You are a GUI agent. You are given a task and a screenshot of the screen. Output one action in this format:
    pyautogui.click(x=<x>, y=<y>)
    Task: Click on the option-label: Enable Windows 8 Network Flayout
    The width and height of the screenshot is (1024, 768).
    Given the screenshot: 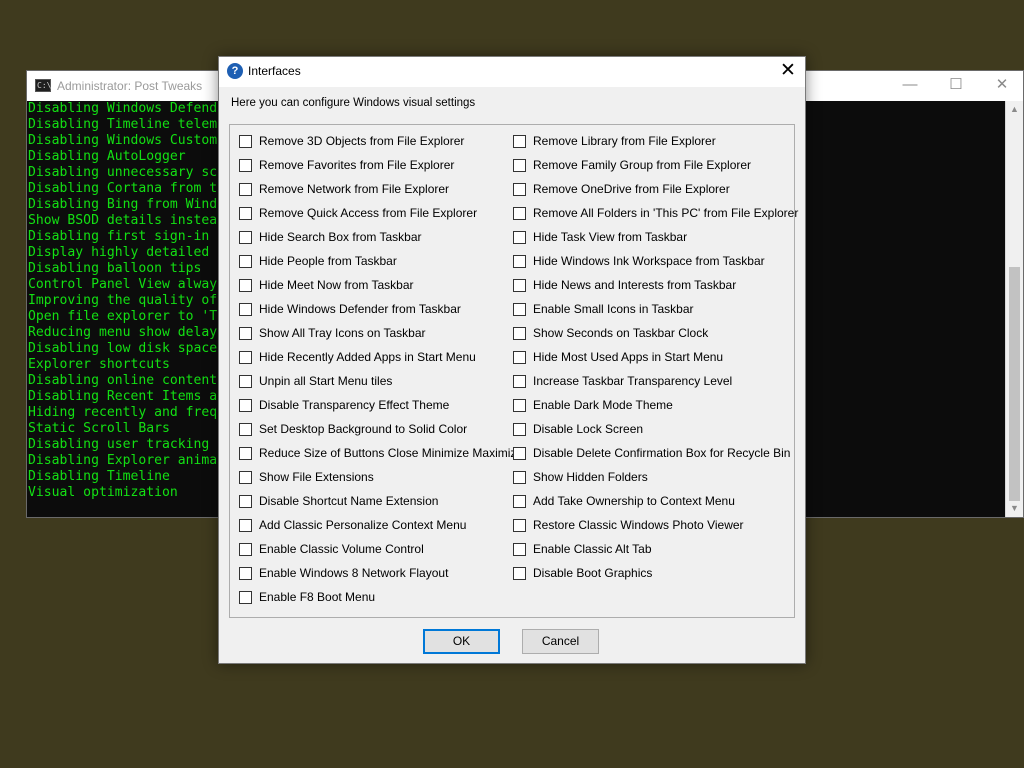 What is the action you would take?
    pyautogui.click(x=354, y=573)
    